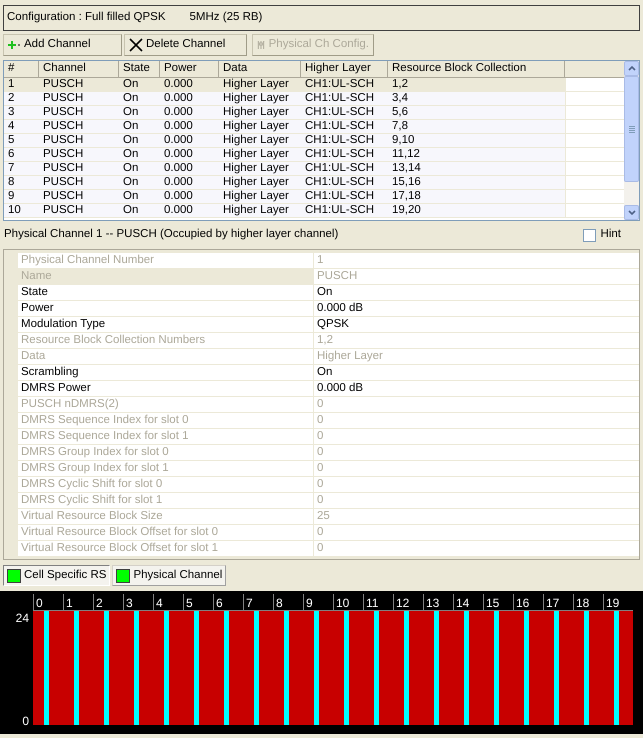 The image size is (643, 738). Describe the element at coordinates (406, 154) in the screenshot. I see `table-cell-text: 11,12` at that location.